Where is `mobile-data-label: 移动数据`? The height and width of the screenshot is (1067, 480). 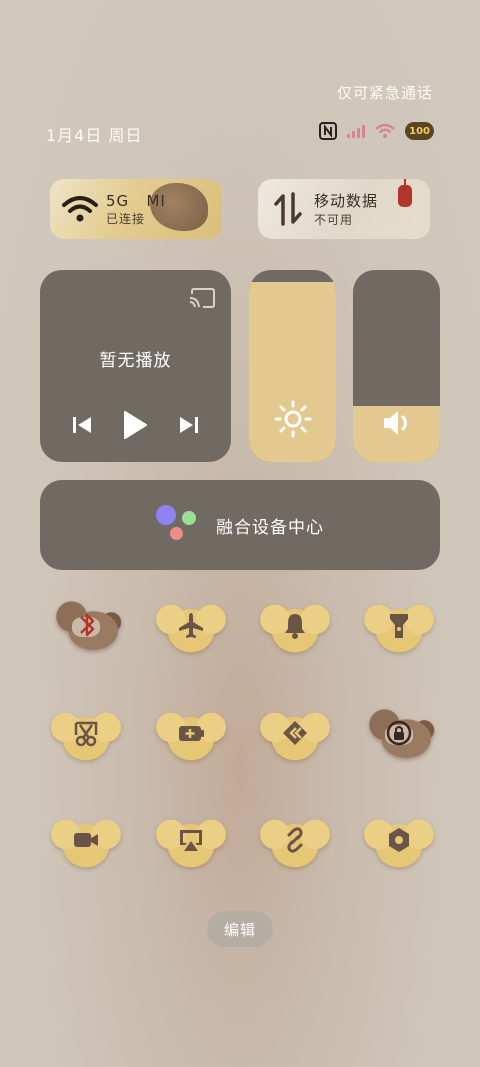
mobile-data-label: 移动数据 is located at coordinates (346, 201).